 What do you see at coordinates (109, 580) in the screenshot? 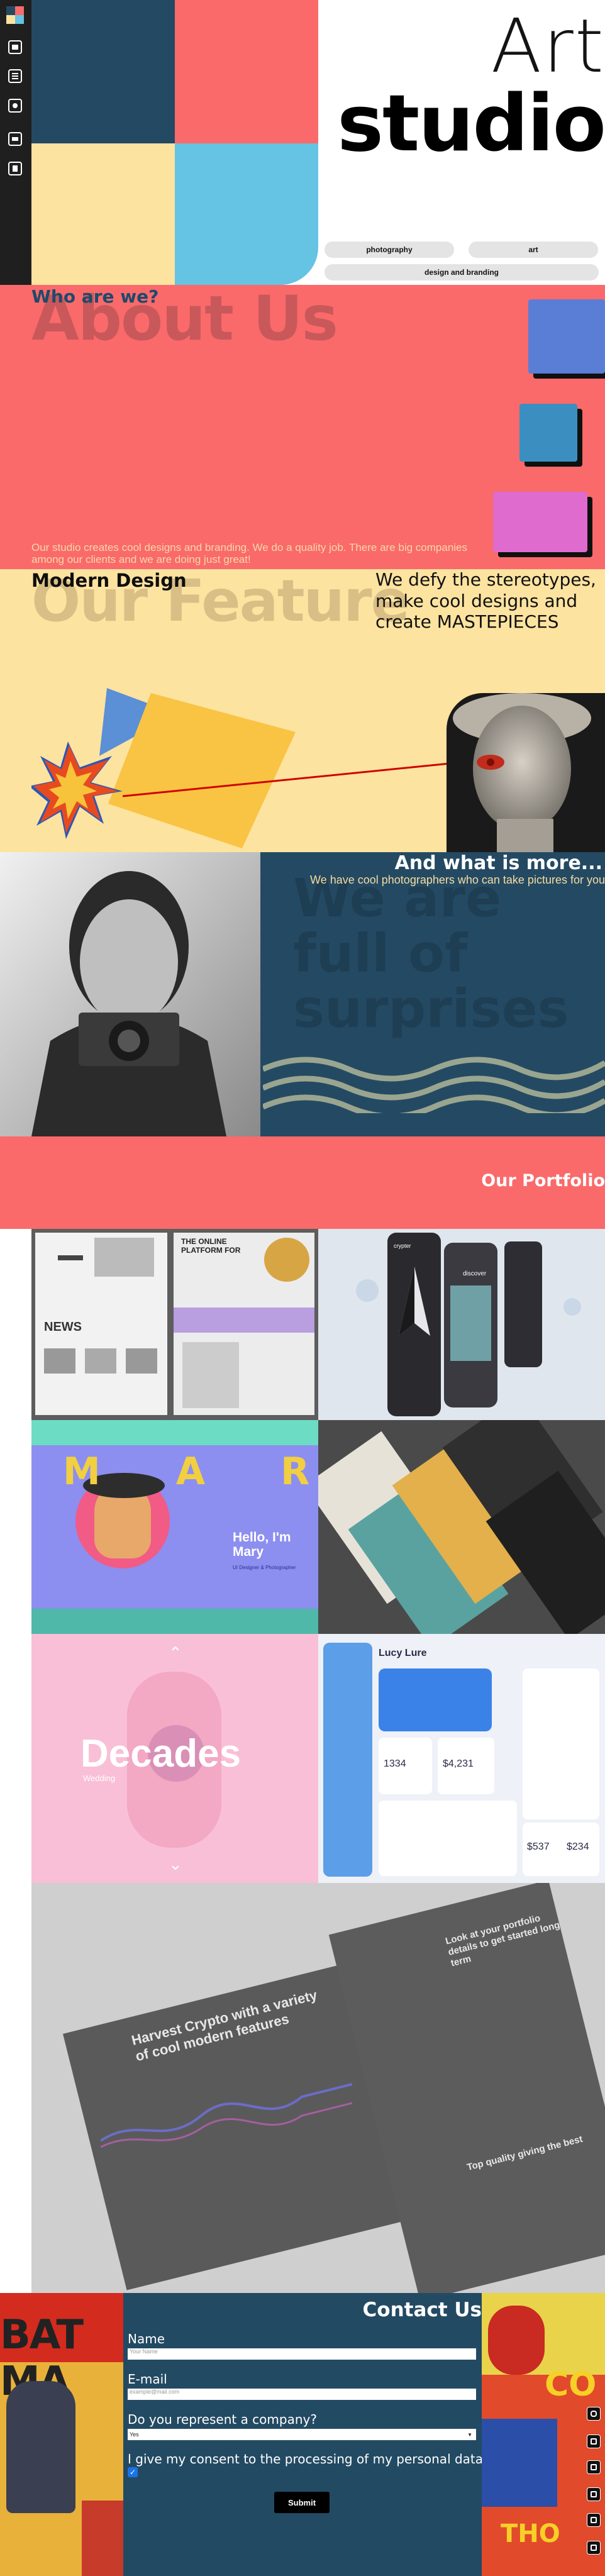
I see `feature-heading: Modern Design` at bounding box center [109, 580].